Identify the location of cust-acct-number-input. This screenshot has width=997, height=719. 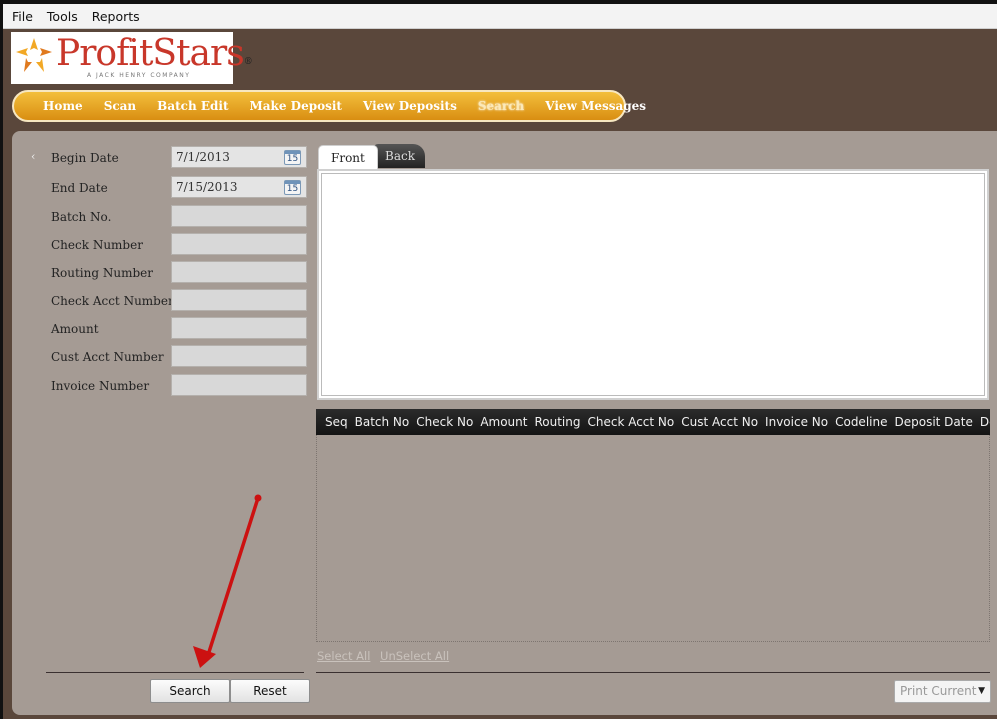
(239, 356).